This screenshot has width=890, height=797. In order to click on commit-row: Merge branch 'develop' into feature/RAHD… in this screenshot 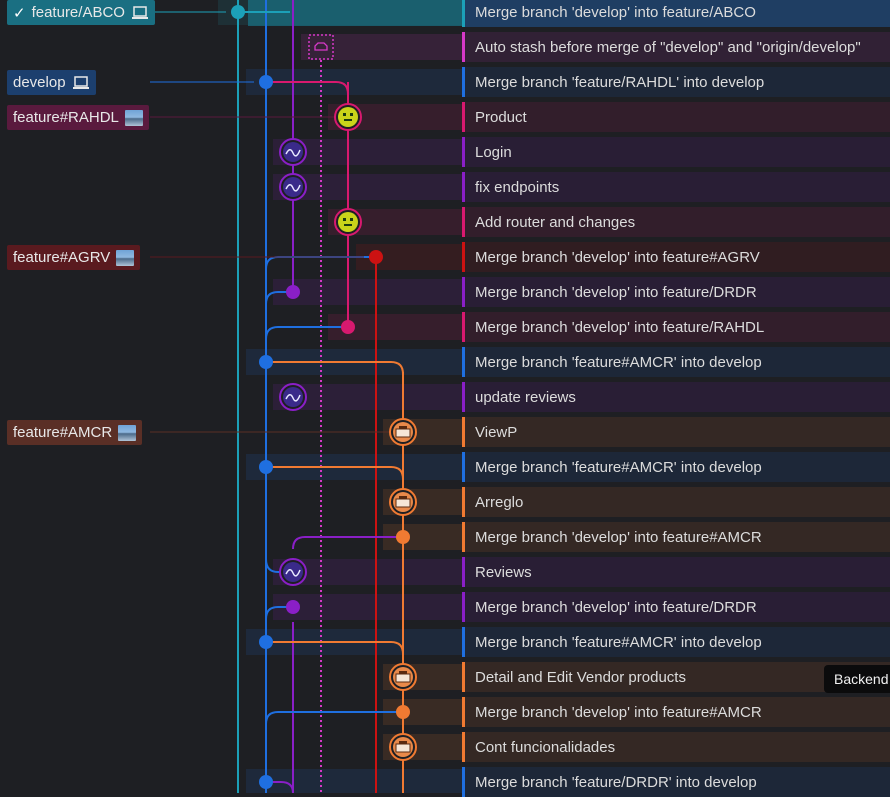, I will do `click(676, 327)`.